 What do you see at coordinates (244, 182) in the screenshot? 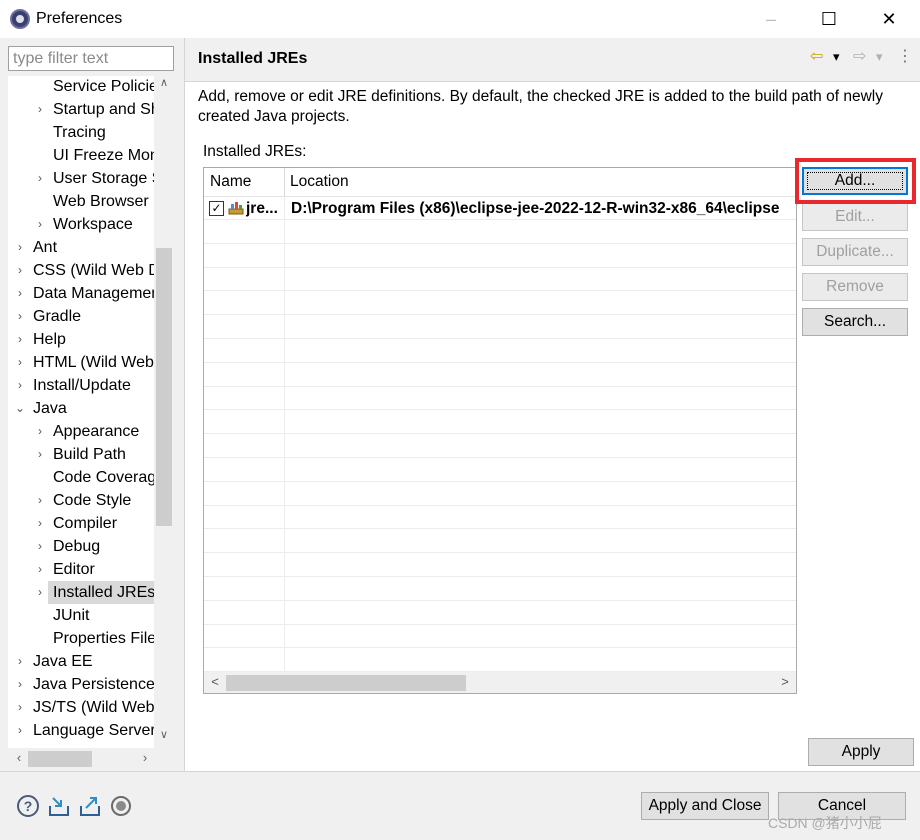
I see `name-column-header: Name` at bounding box center [244, 182].